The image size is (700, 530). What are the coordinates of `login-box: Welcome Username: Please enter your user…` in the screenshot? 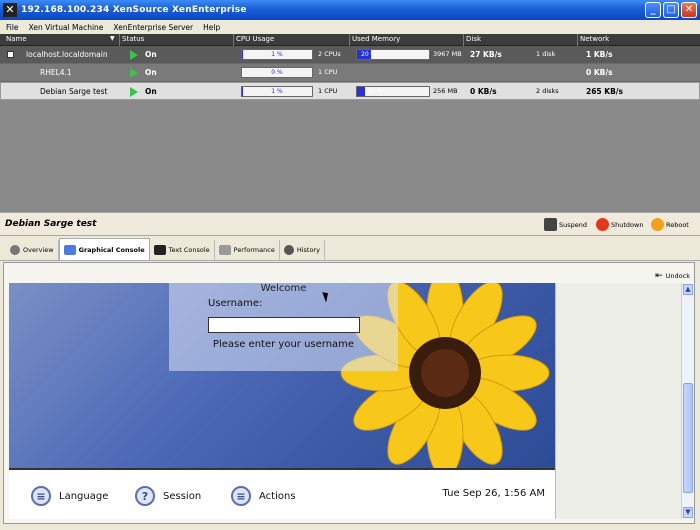 It's located at (283, 327).